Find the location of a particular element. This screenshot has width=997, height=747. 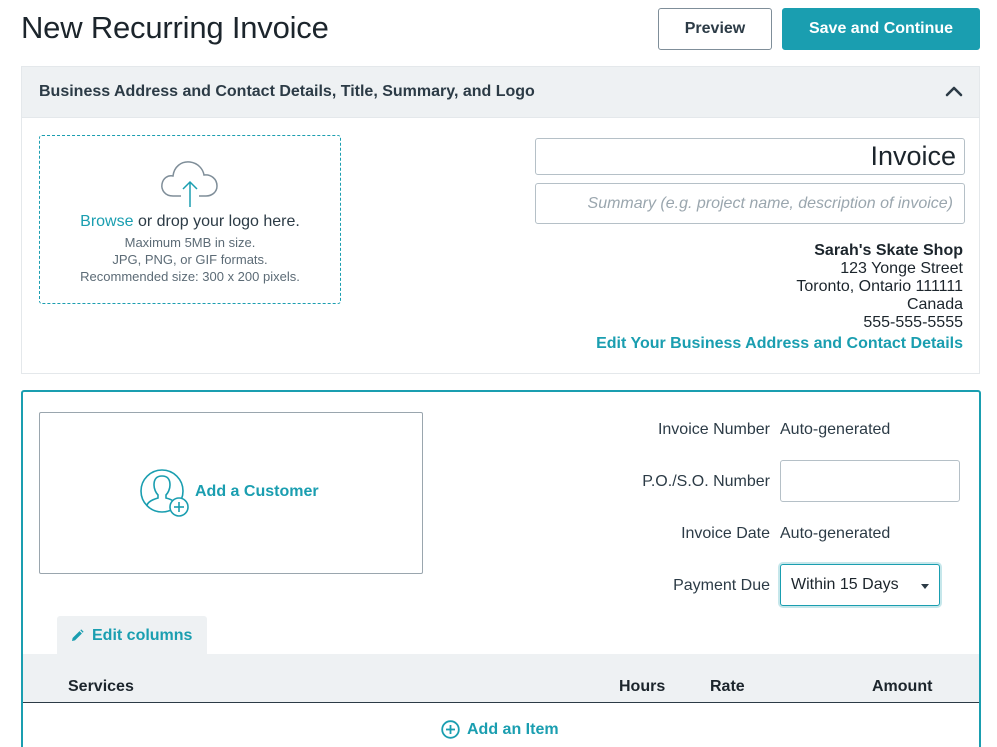

add-user-icon is located at coordinates (164, 493).